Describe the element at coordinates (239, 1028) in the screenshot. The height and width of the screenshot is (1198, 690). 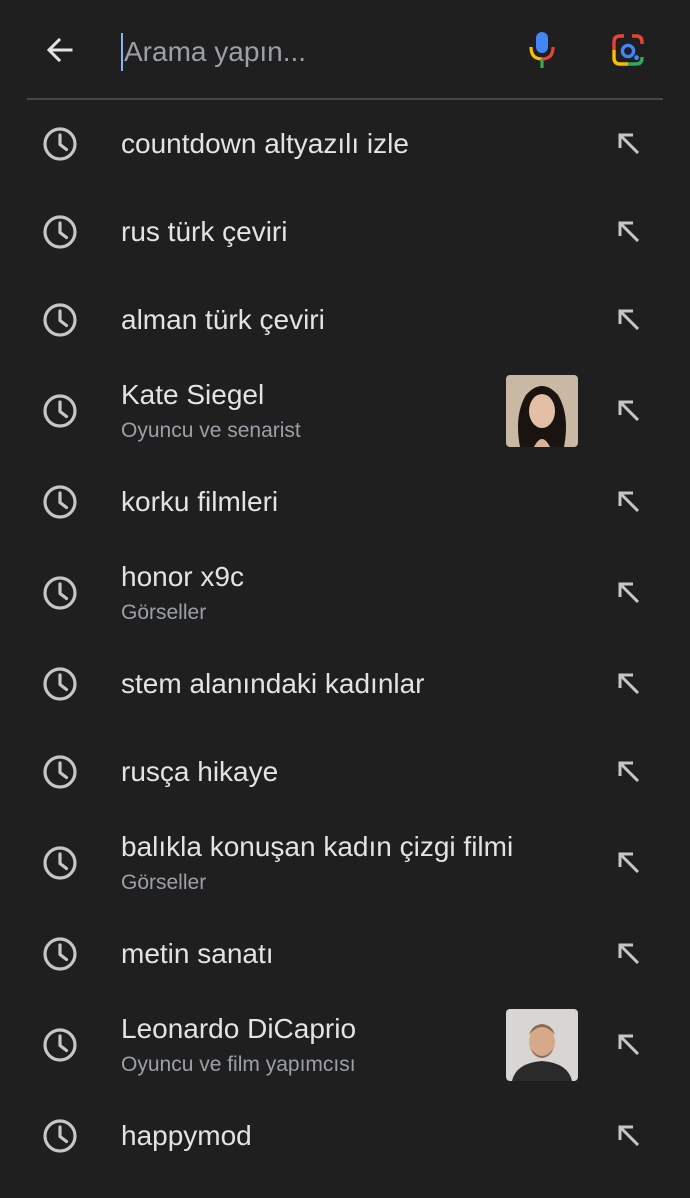
I see `suggestion-title: Leonardo DiCaprio` at that location.